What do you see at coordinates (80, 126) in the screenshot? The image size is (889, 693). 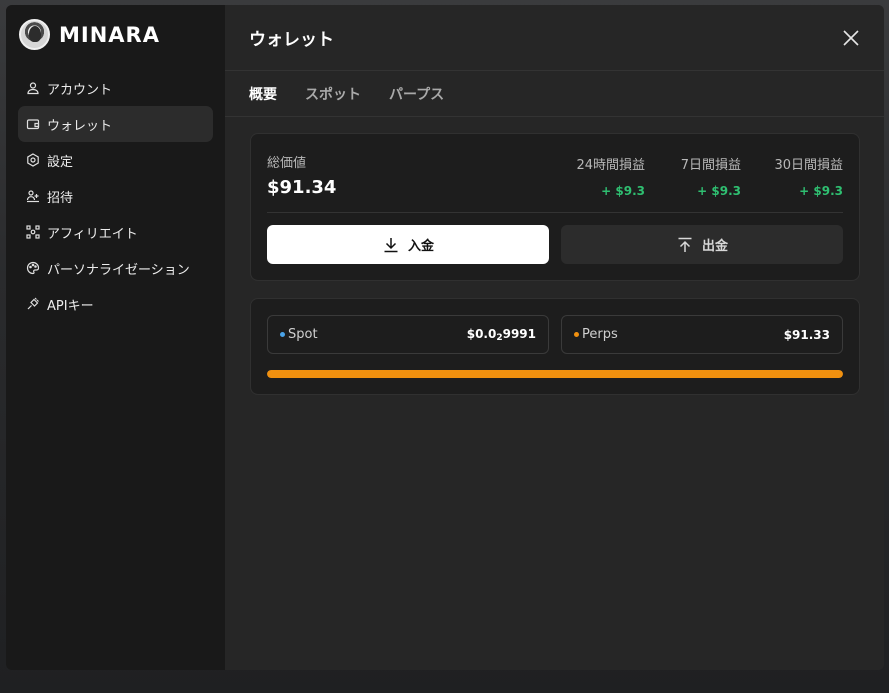 I see `sidebar-item-label: ウォレット` at bounding box center [80, 126].